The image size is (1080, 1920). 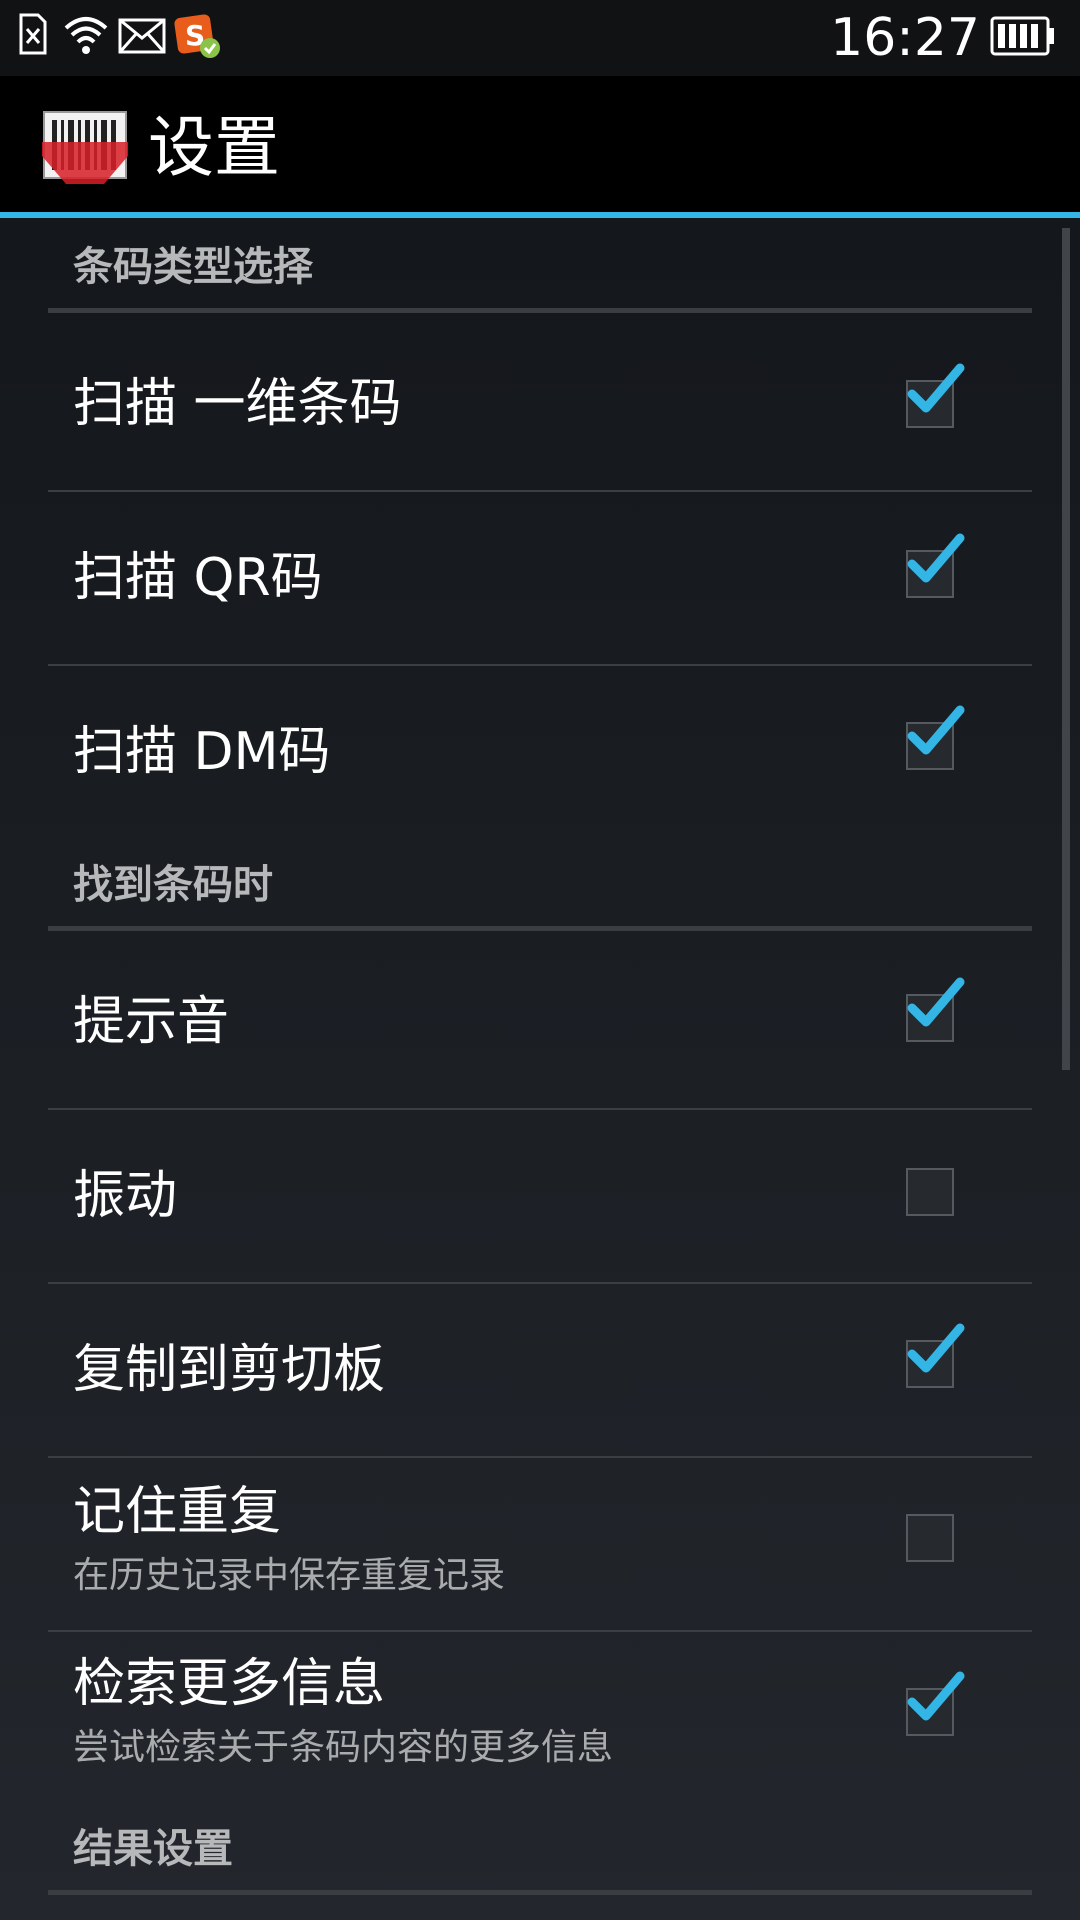 I want to click on pref-scan-1d: 扫描 一维条码, so click(x=540, y=405).